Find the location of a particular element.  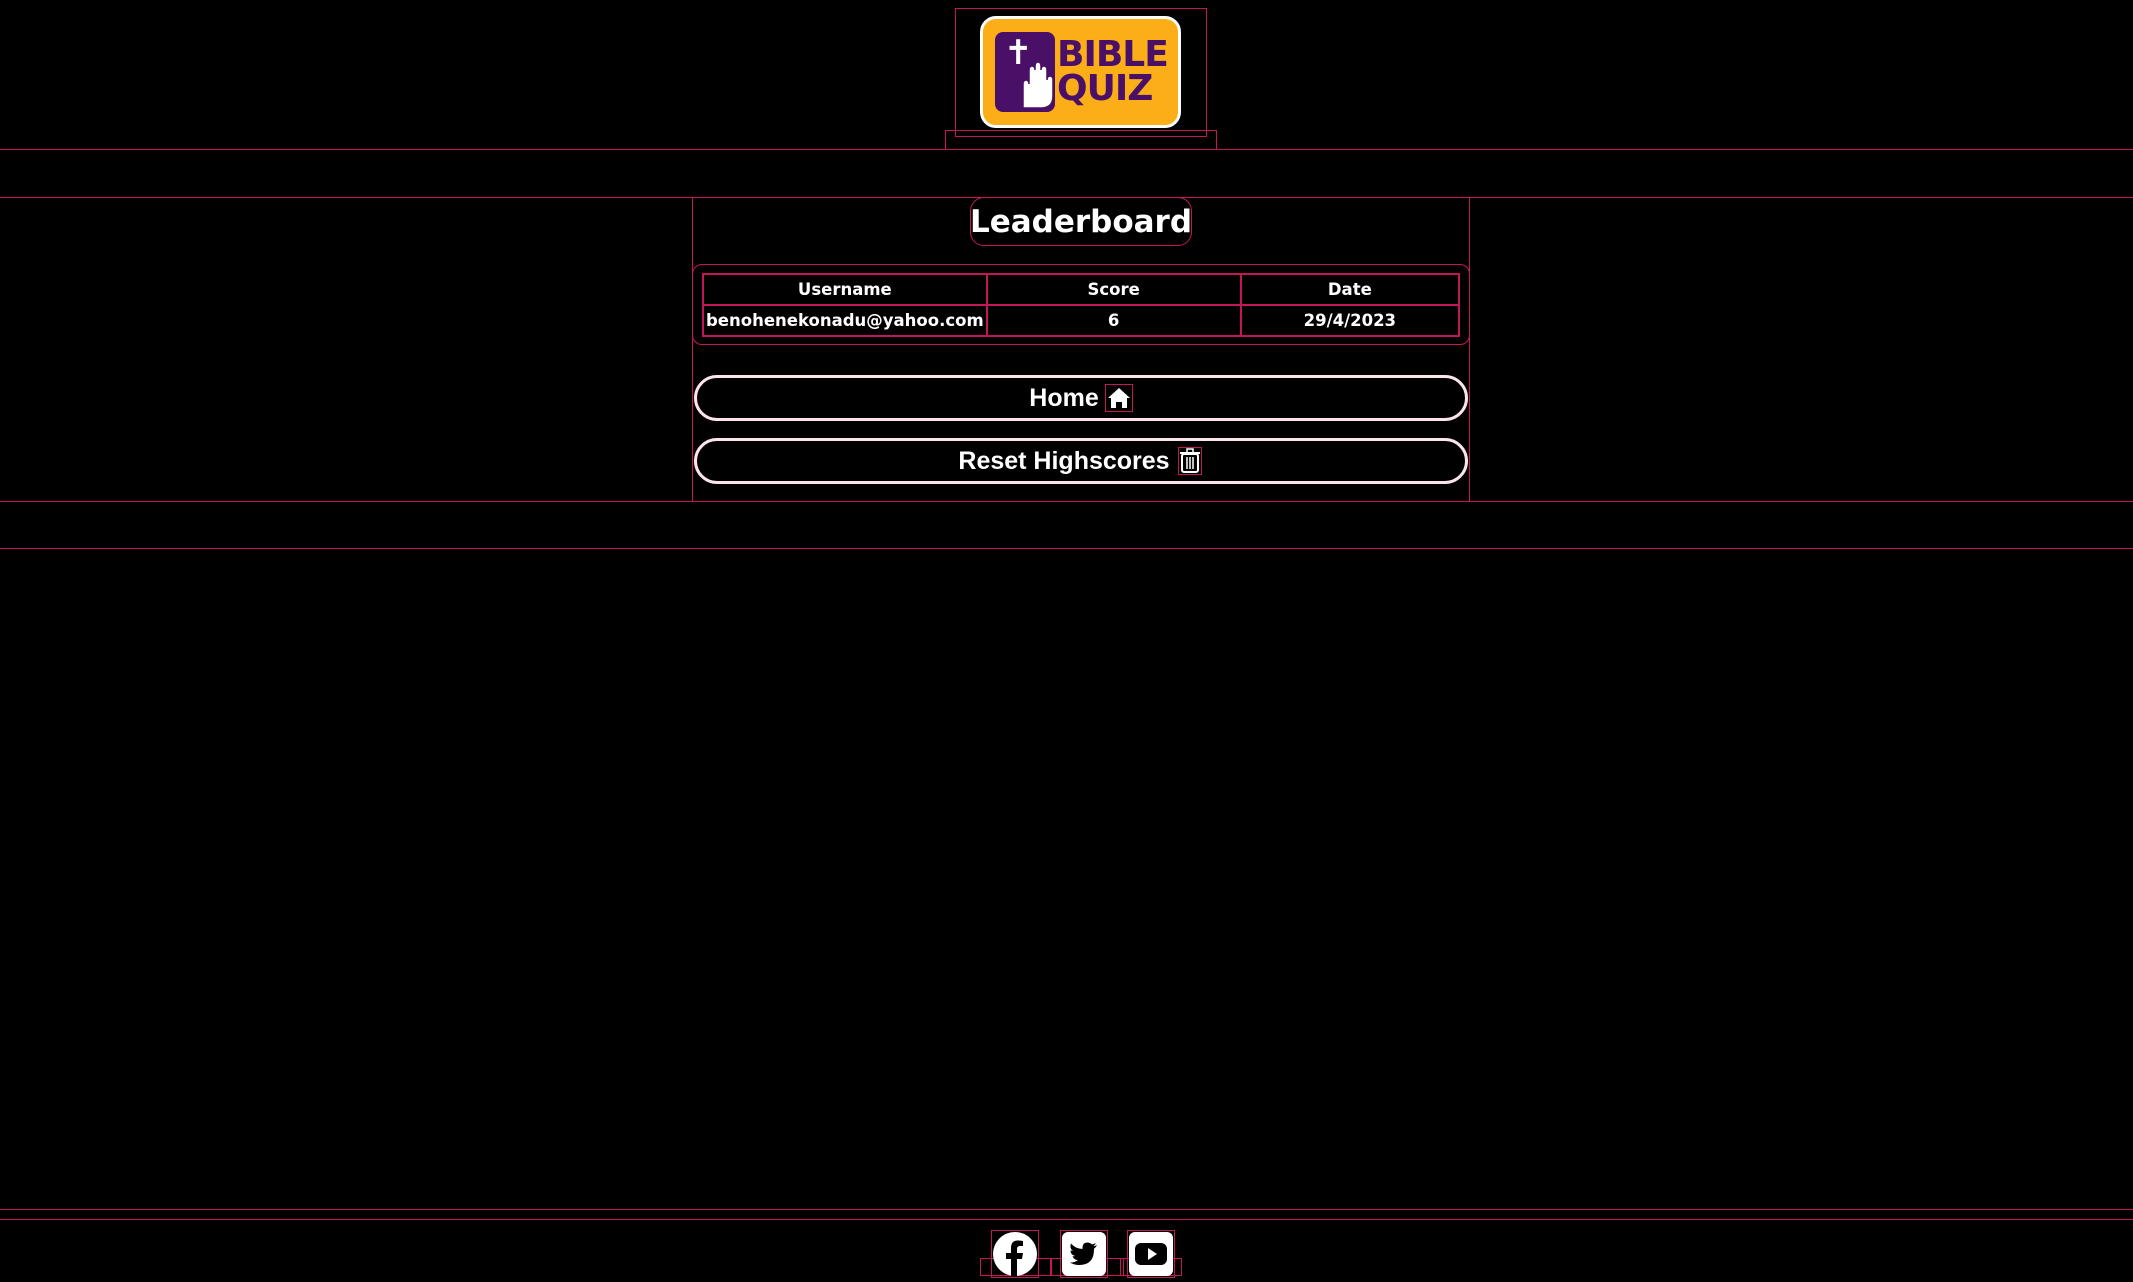

home-icon is located at coordinates (1118, 398).